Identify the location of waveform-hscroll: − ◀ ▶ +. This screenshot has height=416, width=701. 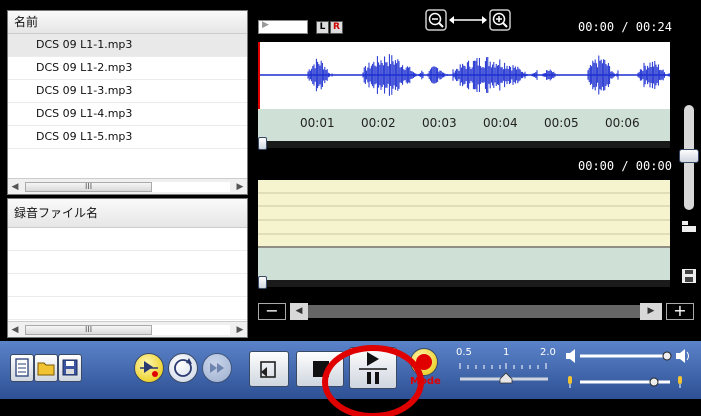
(477, 311).